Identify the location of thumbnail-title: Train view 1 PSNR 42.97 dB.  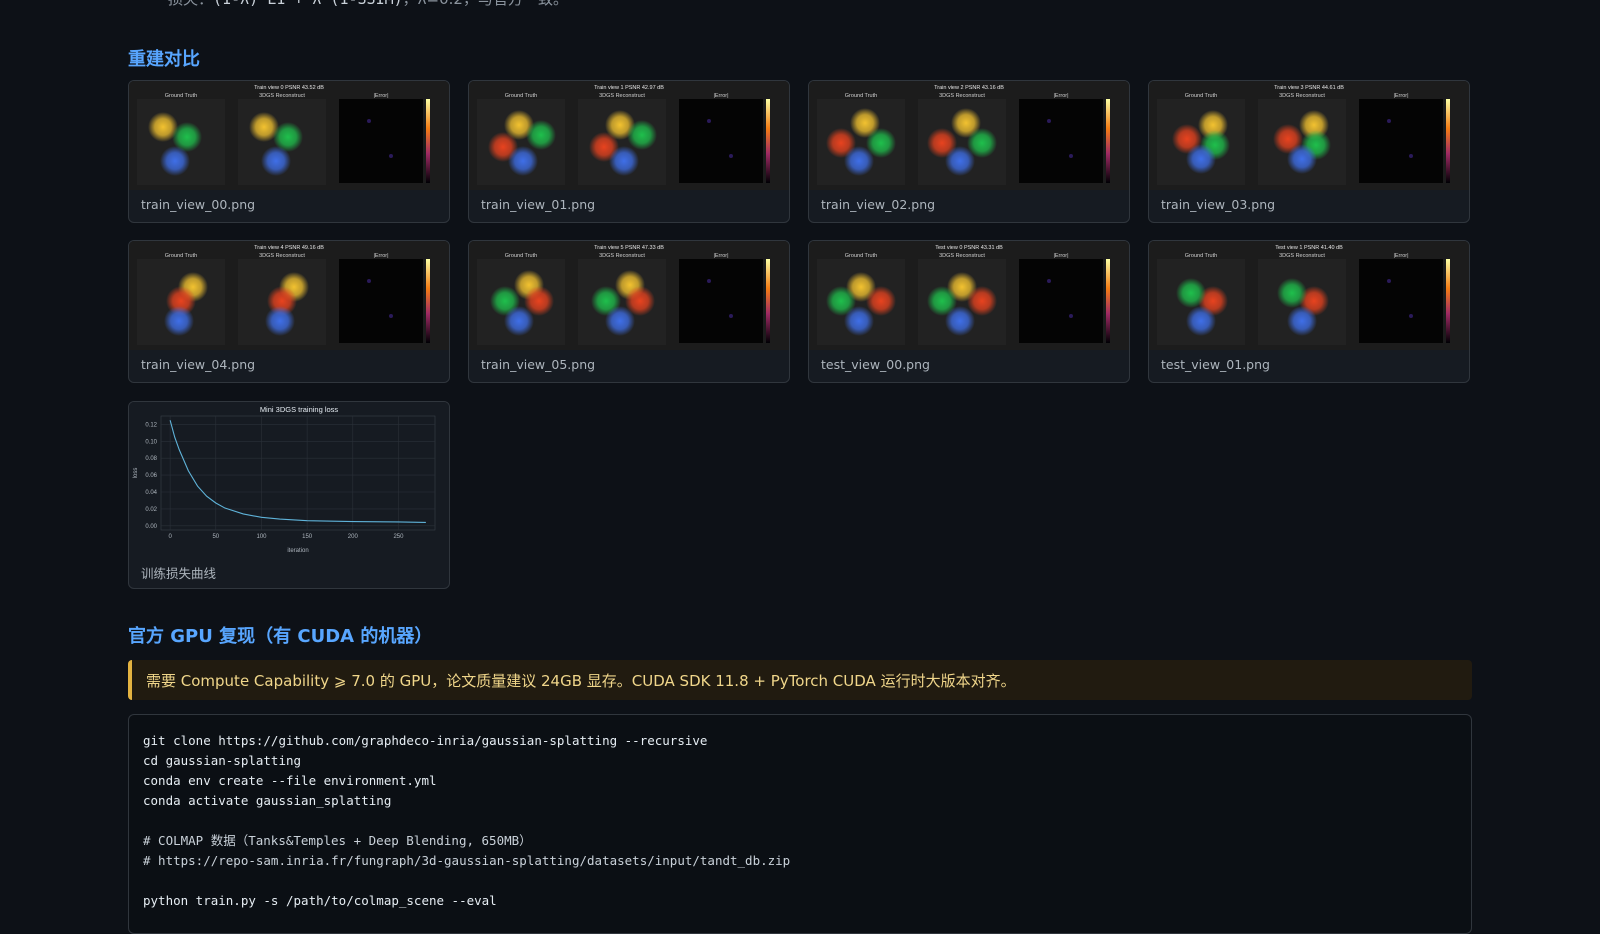
(629, 88).